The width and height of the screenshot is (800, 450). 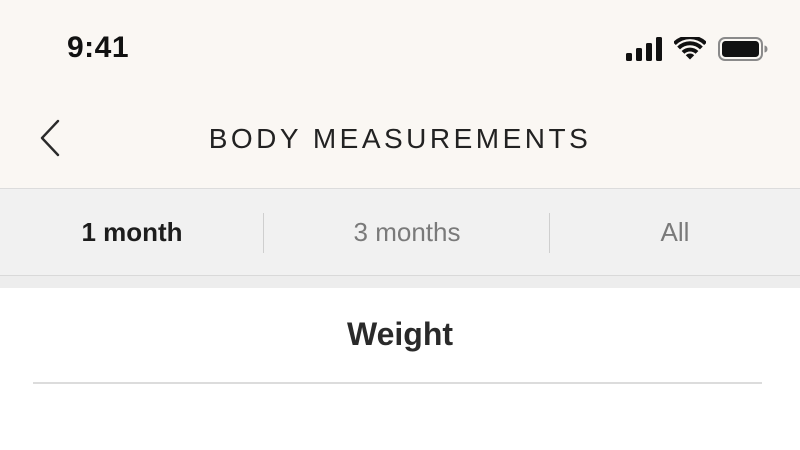 I want to click on range-option-1-month: 1 month, so click(x=132, y=232).